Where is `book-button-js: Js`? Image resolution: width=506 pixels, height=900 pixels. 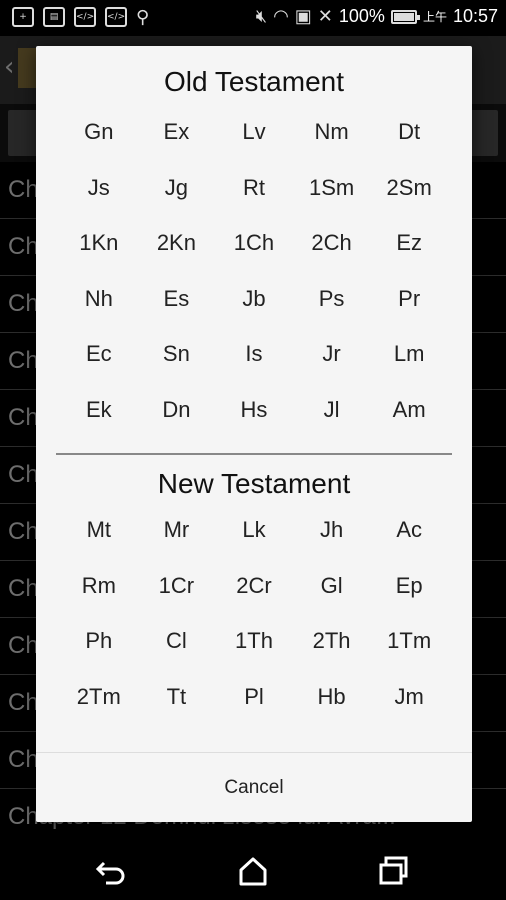
book-button-js: Js is located at coordinates (99, 202).